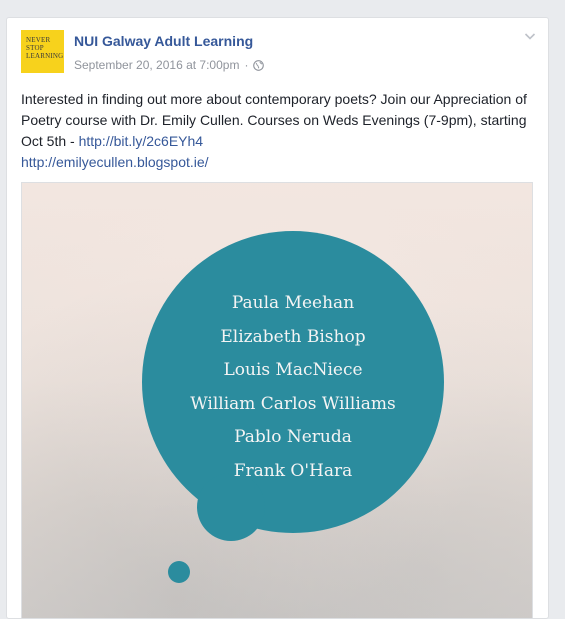 The height and width of the screenshot is (619, 565). Describe the element at coordinates (293, 437) in the screenshot. I see `poet-name: Pablo Neruda` at that location.